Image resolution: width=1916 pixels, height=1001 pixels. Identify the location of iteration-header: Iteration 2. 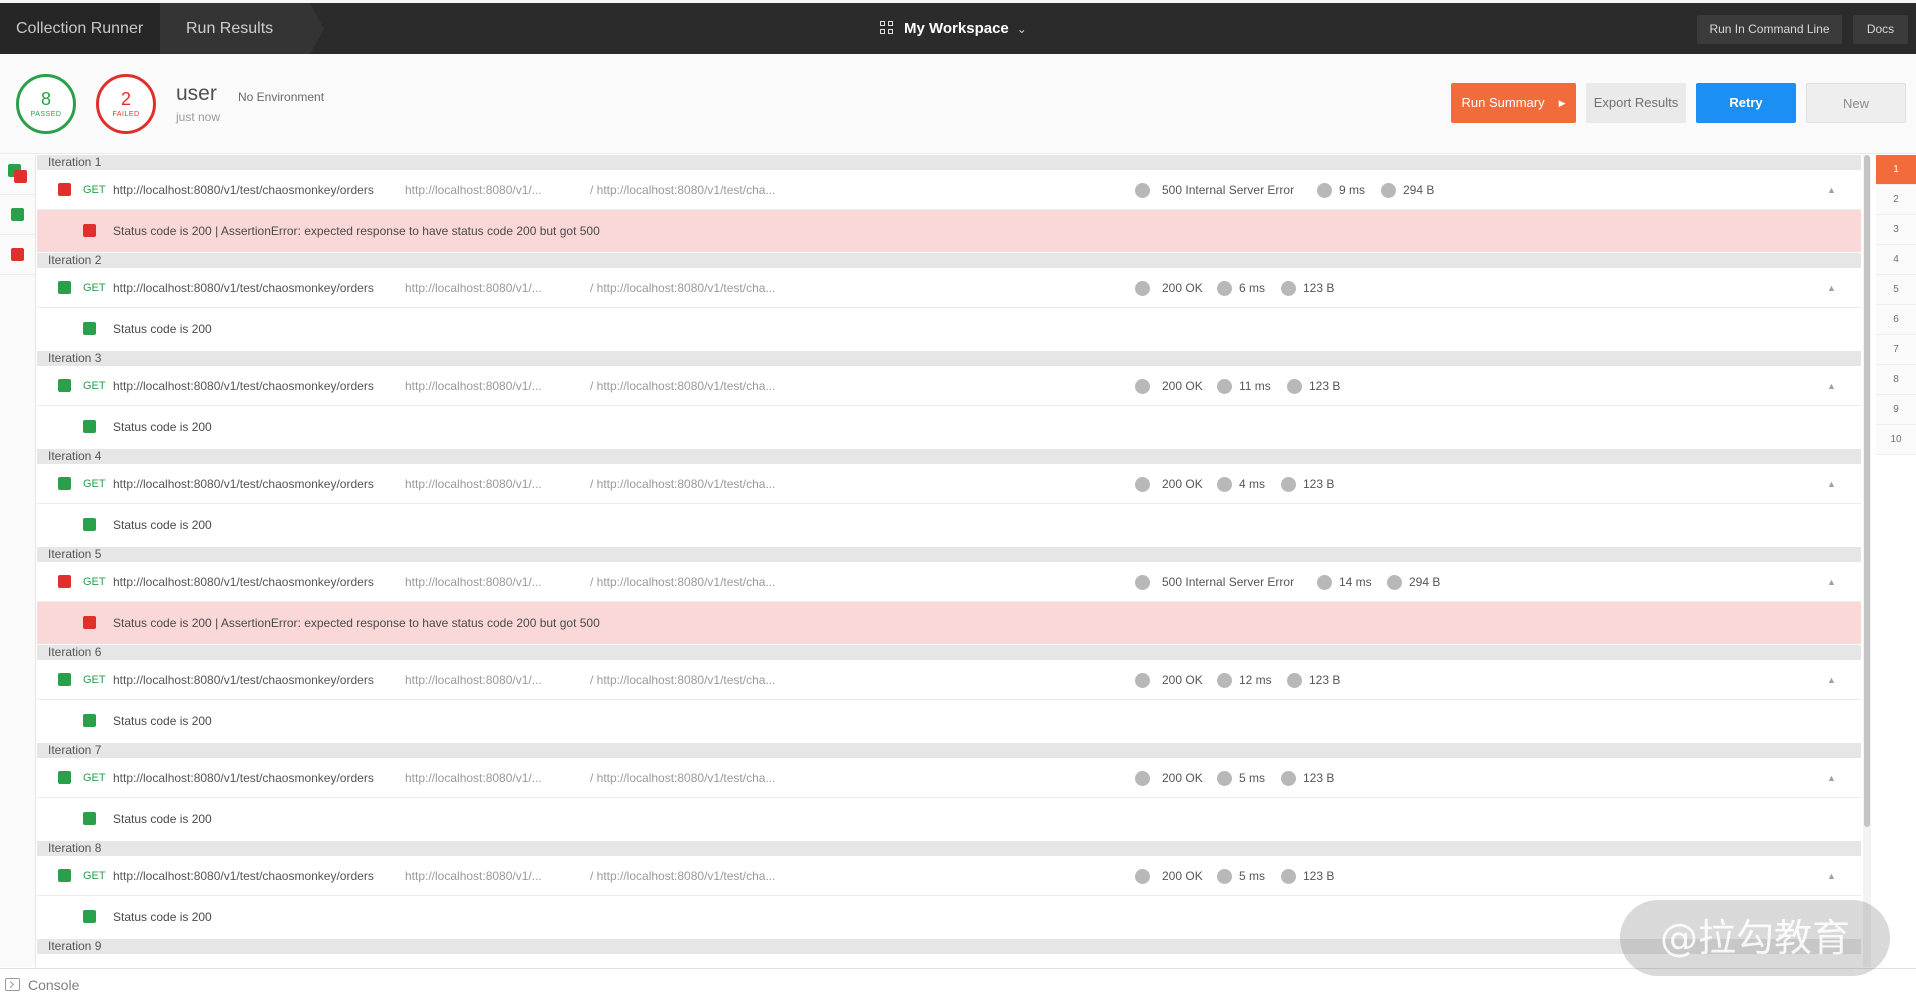
(949, 260).